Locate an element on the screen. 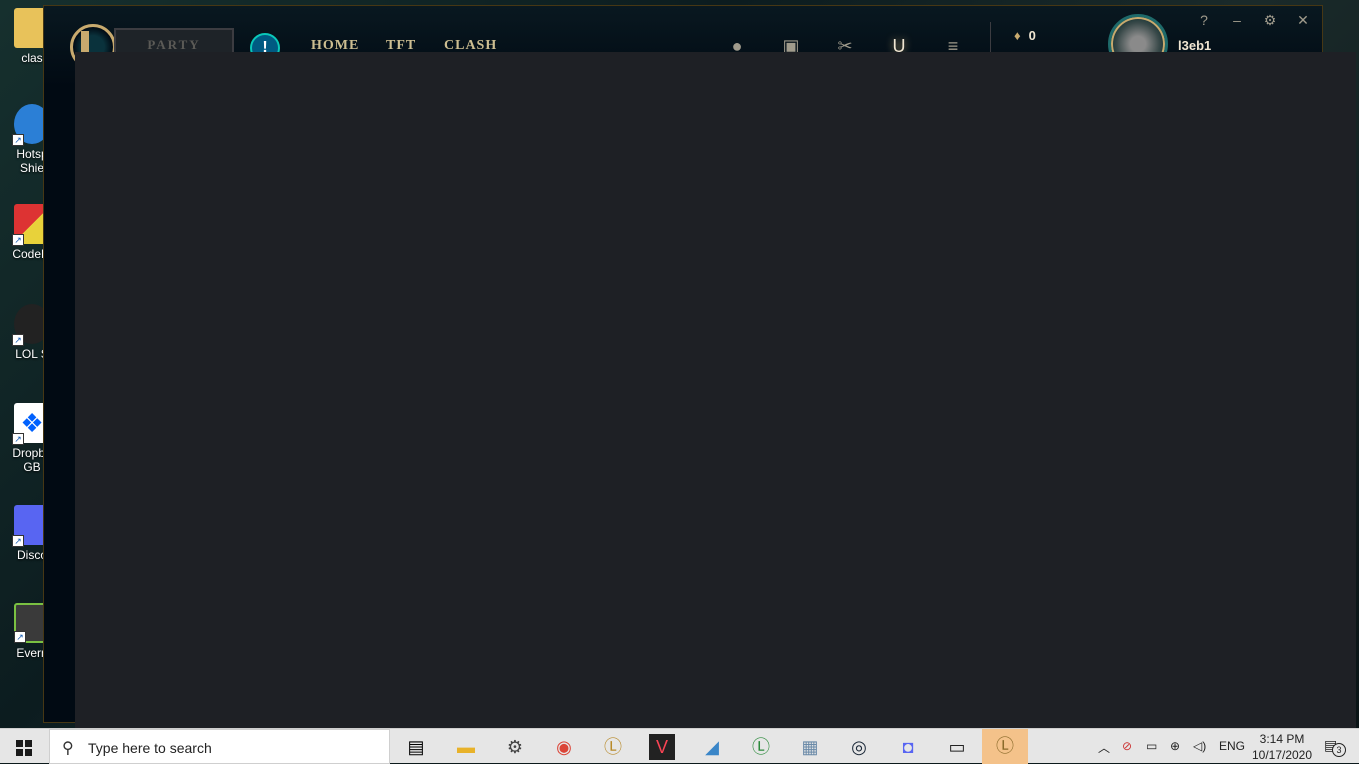 This screenshot has height=764, width=1359. network-icon: ⊕ is located at coordinates (1175, 746).